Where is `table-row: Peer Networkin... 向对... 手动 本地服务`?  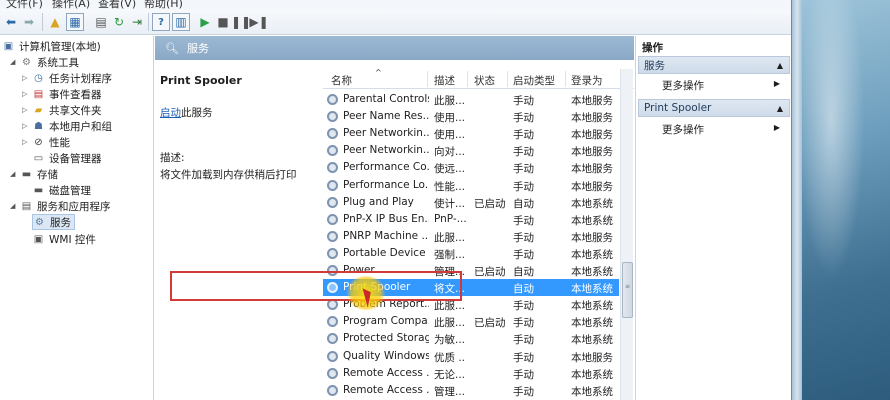 table-row: Peer Networkin... 向对... 手动 本地服务 is located at coordinates (471, 150).